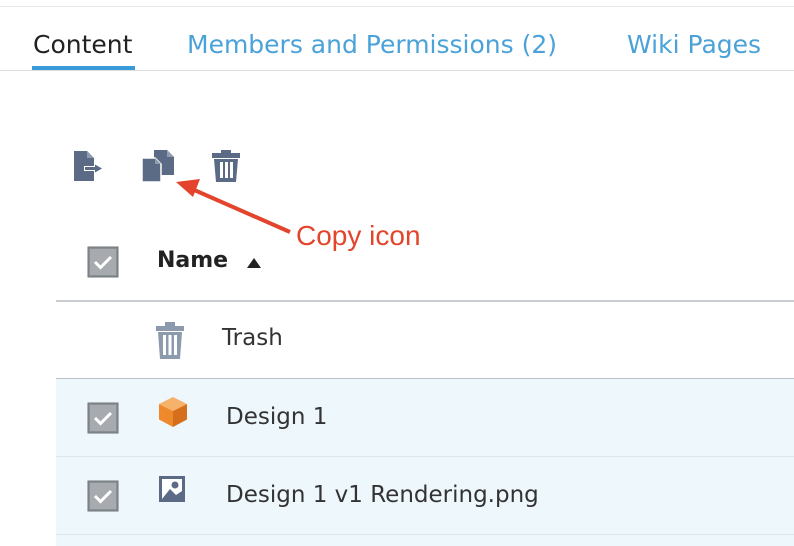  What do you see at coordinates (425, 340) in the screenshot?
I see `table-row: Trash` at bounding box center [425, 340].